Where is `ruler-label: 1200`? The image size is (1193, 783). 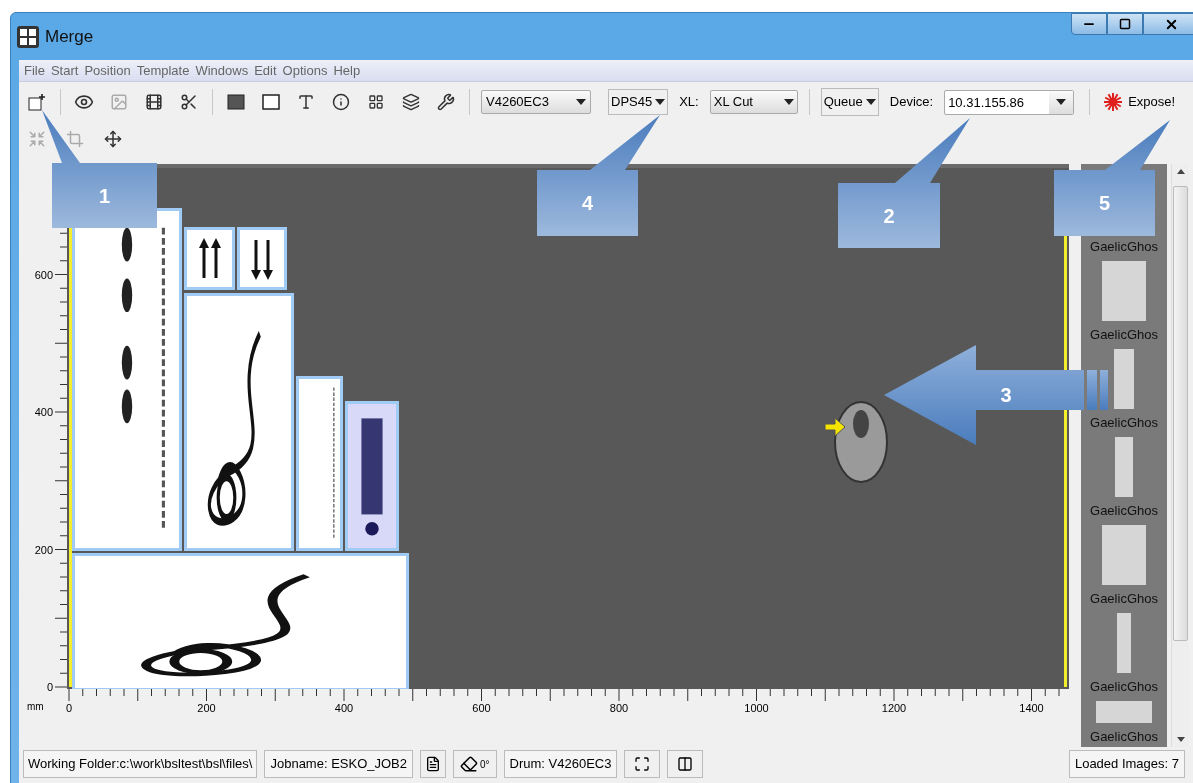 ruler-label: 1200 is located at coordinates (894, 708).